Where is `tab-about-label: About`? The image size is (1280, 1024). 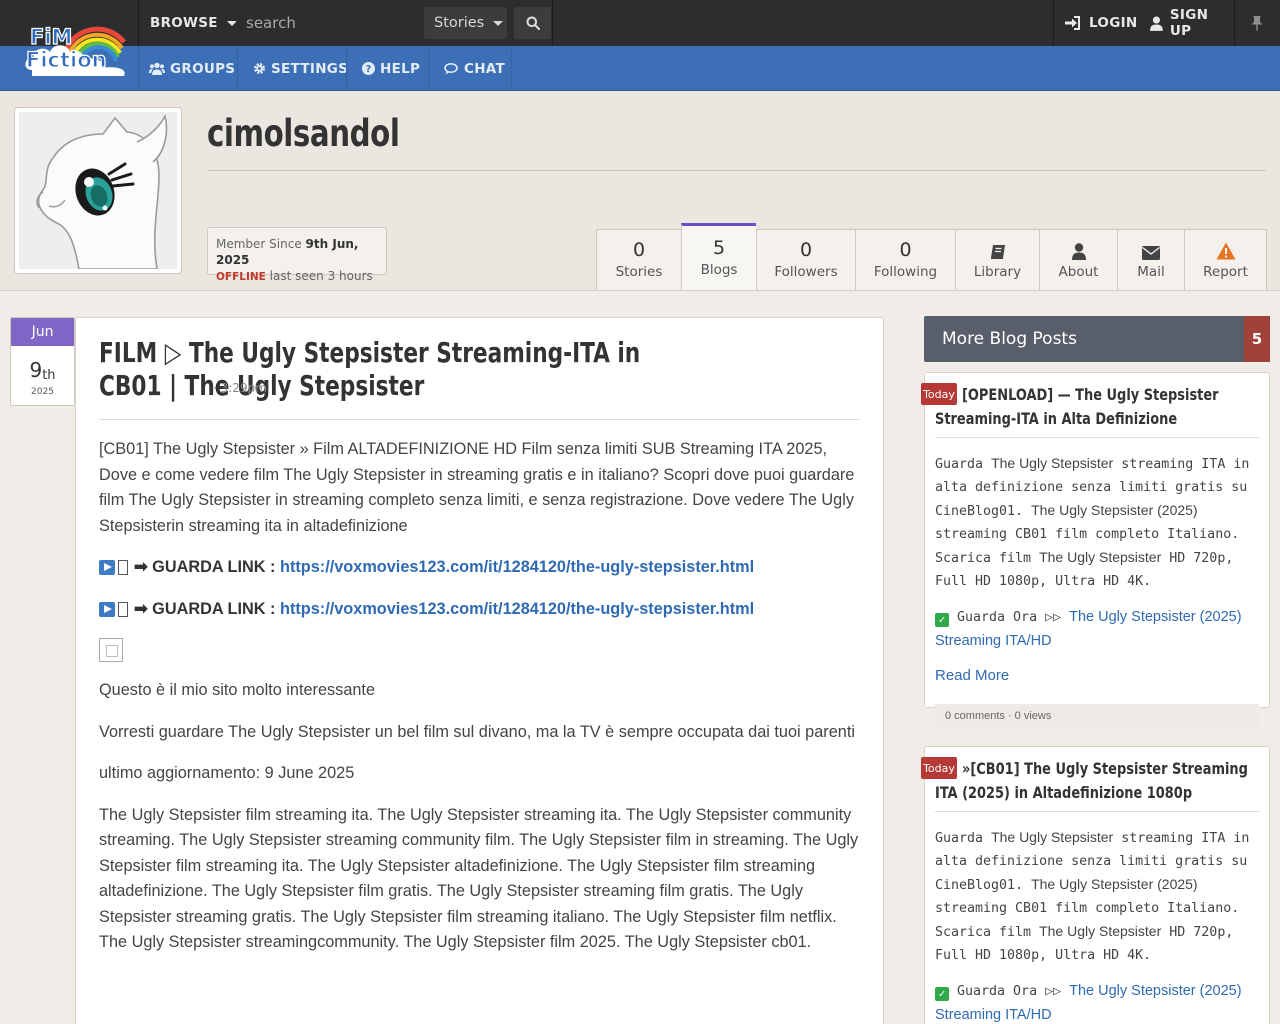
tab-about-label: About is located at coordinates (1078, 272).